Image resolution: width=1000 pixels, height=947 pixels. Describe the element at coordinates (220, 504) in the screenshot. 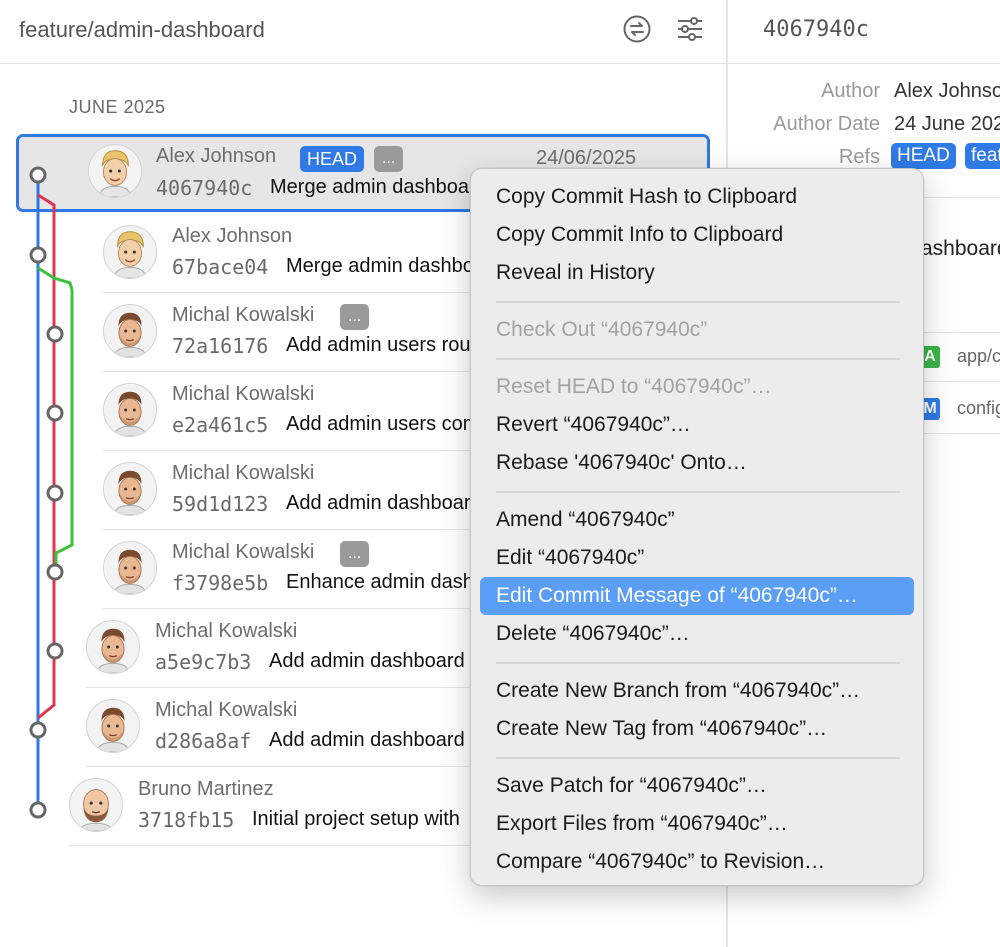

I see `commit-hash: 59d1d123` at that location.